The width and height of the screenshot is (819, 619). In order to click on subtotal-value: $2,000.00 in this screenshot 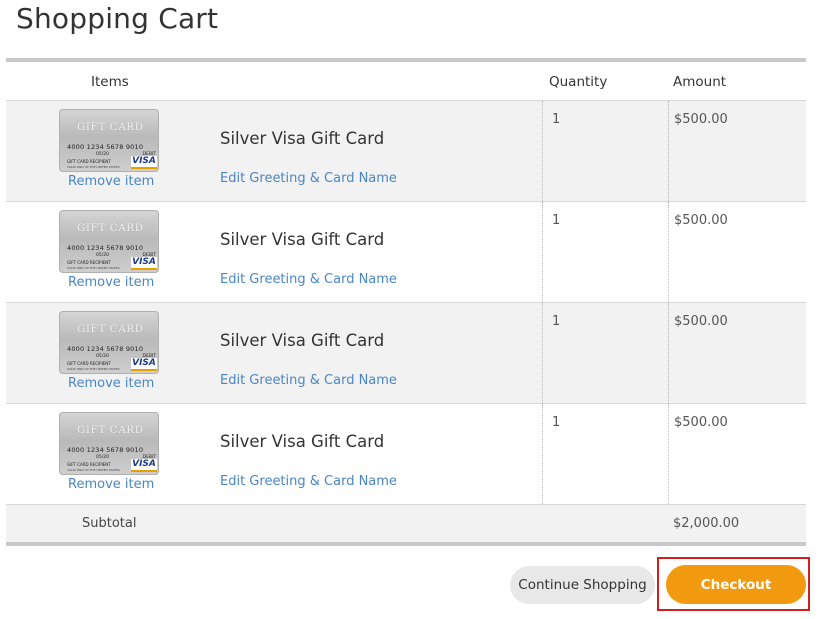, I will do `click(706, 523)`.